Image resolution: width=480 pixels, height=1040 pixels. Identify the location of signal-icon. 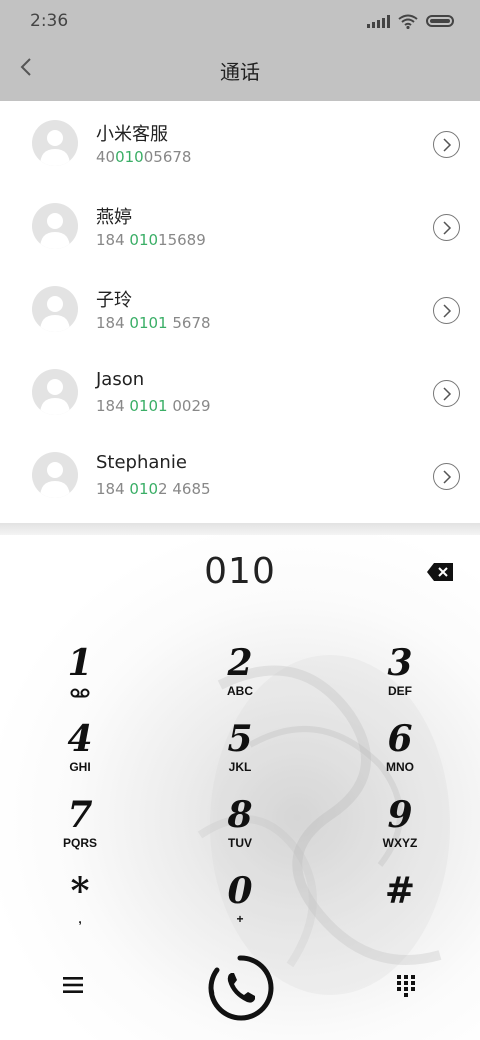
(378, 21).